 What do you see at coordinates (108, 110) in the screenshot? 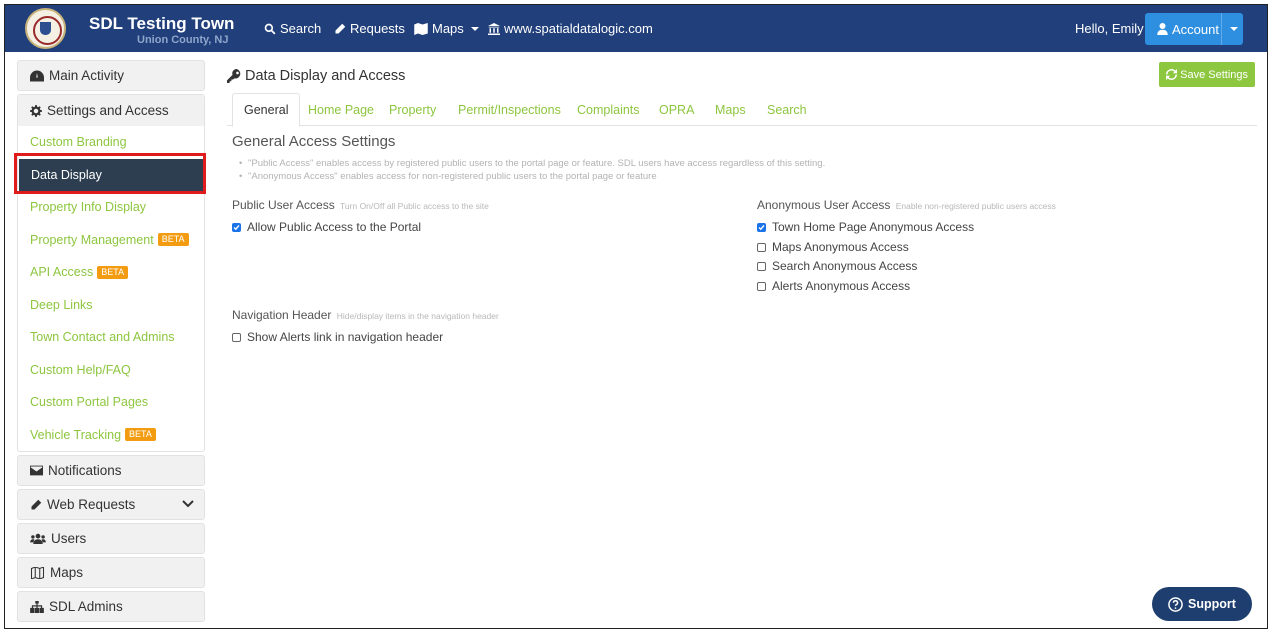
I see `sidebar-label: Settings and Access` at bounding box center [108, 110].